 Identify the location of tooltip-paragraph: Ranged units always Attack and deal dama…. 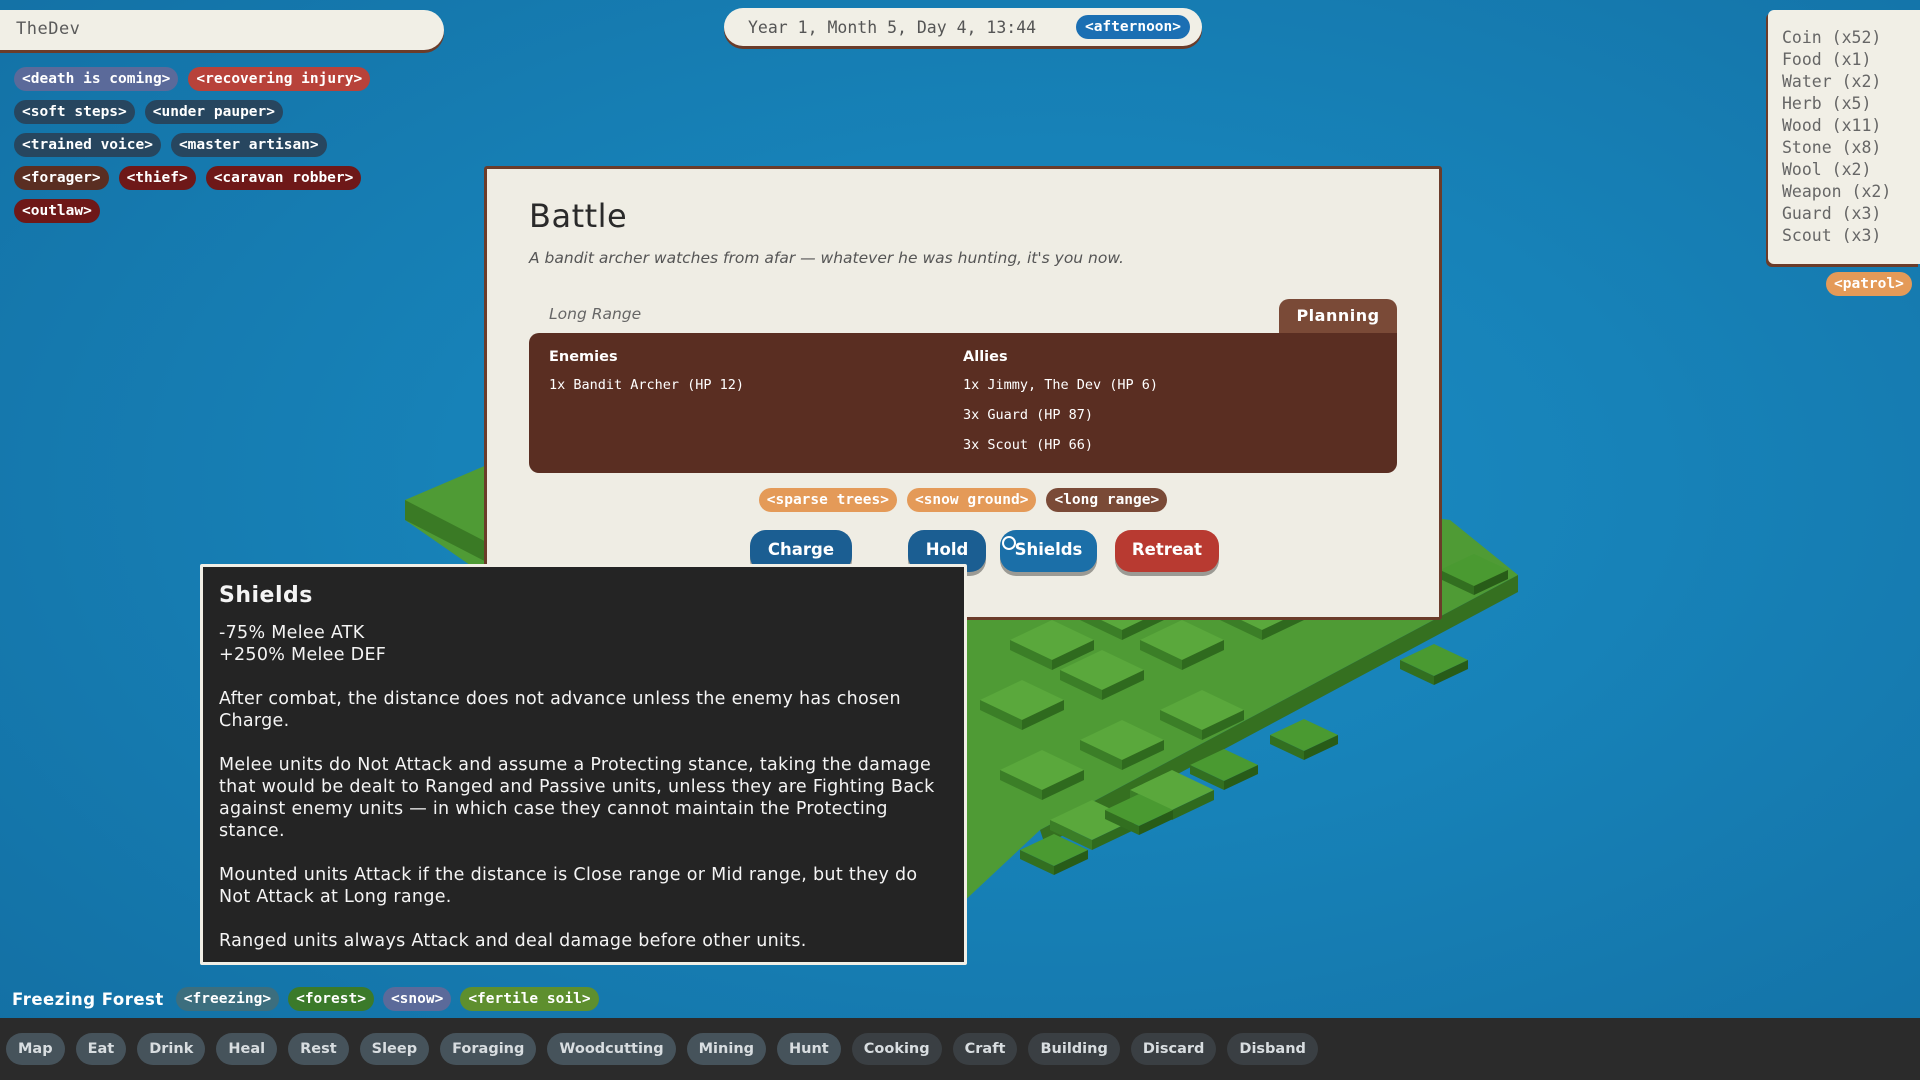
(513, 941).